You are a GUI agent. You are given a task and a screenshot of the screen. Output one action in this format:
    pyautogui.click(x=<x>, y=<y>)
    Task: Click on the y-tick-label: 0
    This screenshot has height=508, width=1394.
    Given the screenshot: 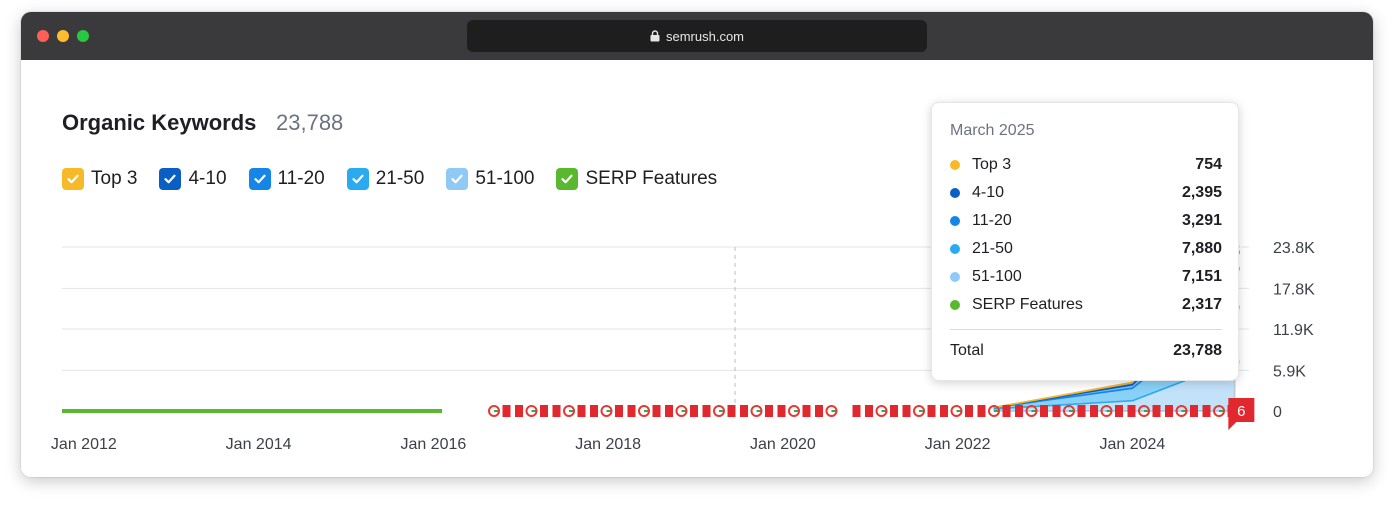 What is the action you would take?
    pyautogui.click(x=1277, y=412)
    